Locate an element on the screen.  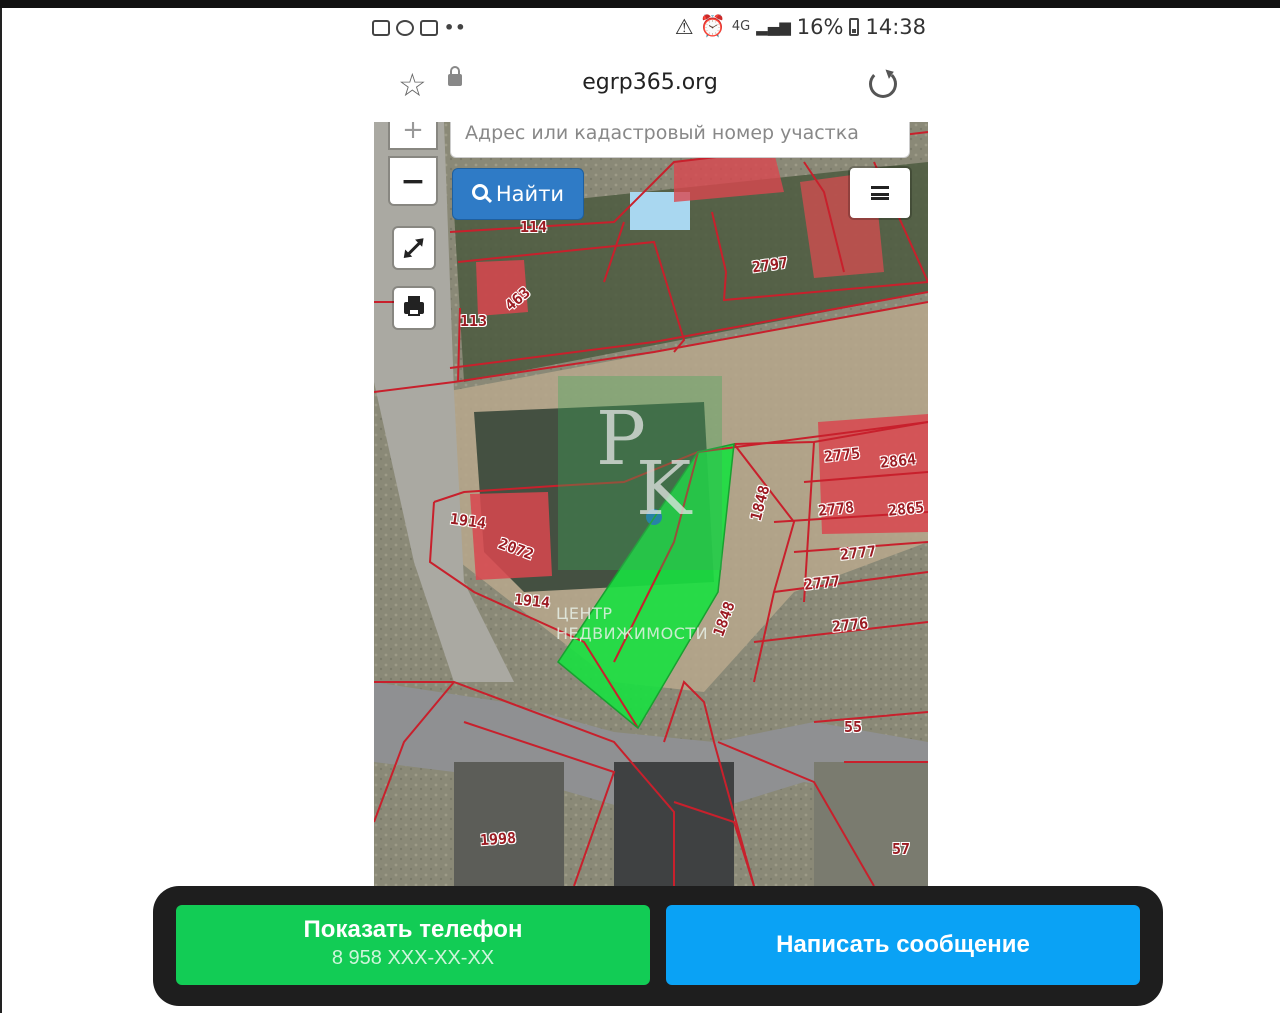
find-button-label: Найти is located at coordinates (530, 194).